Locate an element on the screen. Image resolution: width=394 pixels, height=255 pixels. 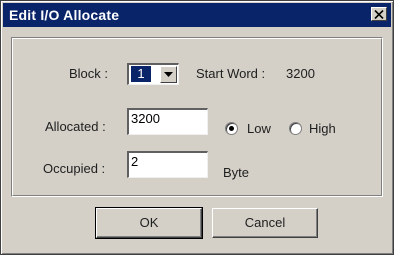
dropdown-button is located at coordinates (168, 74).